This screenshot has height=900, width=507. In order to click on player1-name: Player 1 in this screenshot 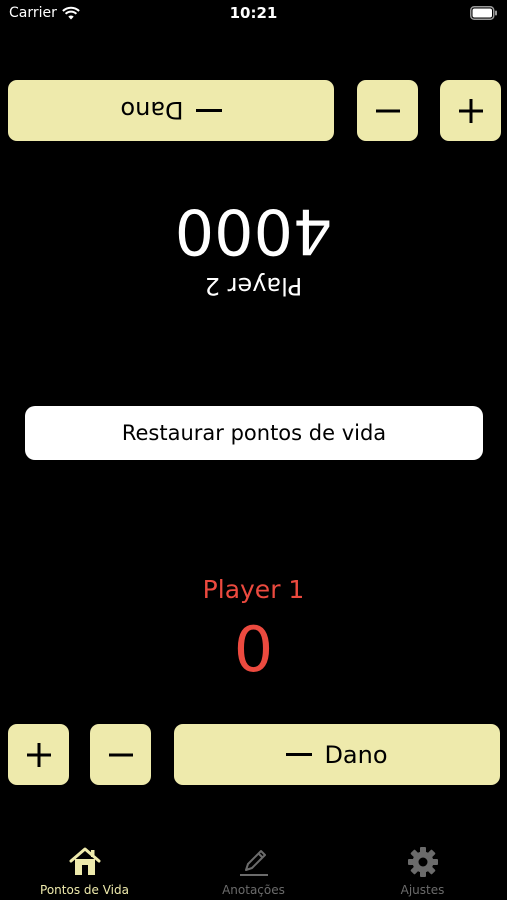, I will do `click(253, 589)`.